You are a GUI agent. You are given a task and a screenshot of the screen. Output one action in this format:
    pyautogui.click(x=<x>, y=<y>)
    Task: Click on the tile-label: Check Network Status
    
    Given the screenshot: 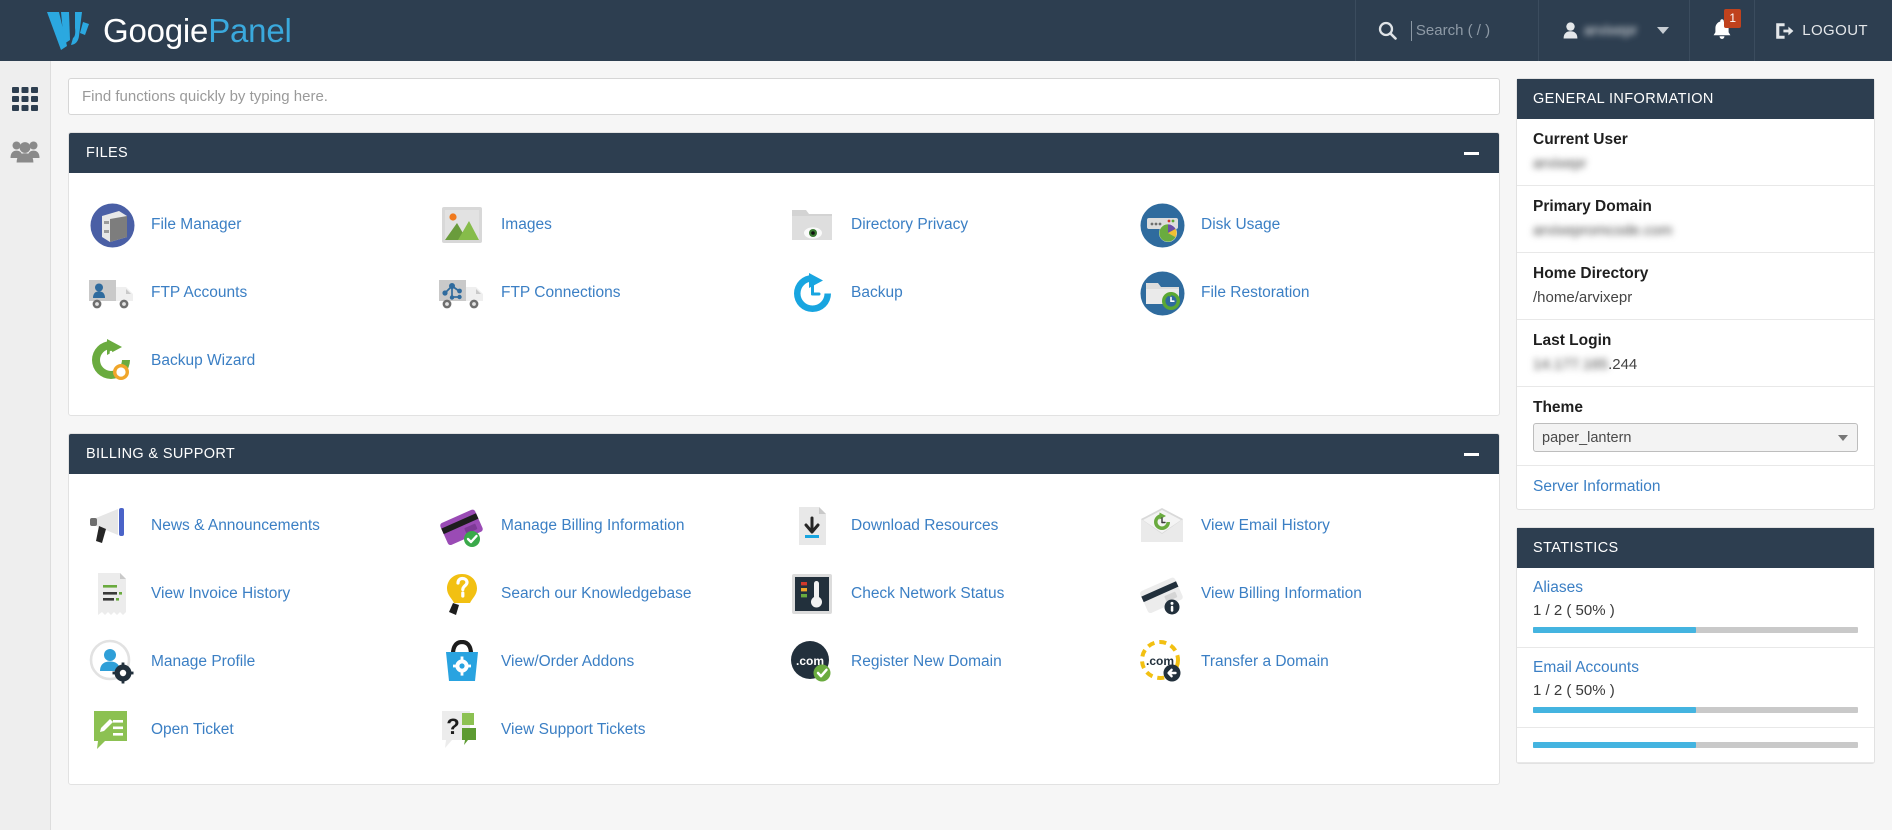 What is the action you would take?
    pyautogui.click(x=928, y=593)
    